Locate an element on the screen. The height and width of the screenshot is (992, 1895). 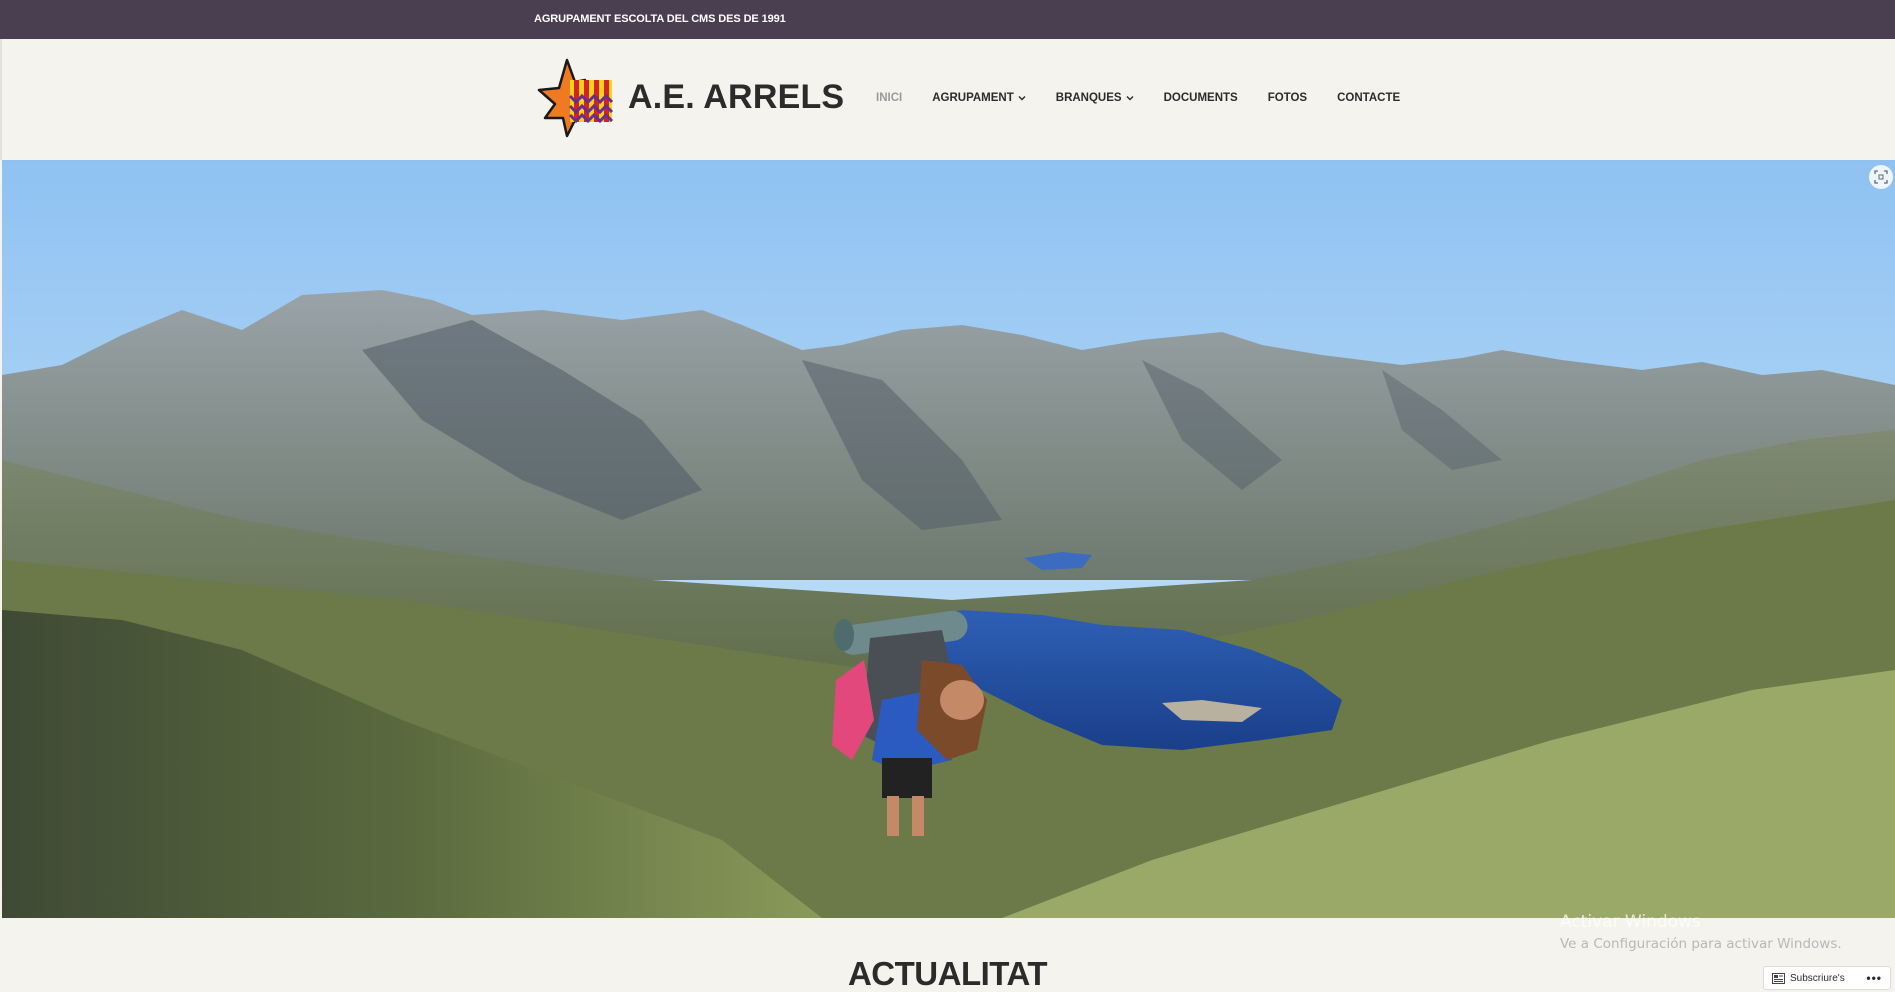
nav-item-agrupament: AGRUPAMENT is located at coordinates (979, 98).